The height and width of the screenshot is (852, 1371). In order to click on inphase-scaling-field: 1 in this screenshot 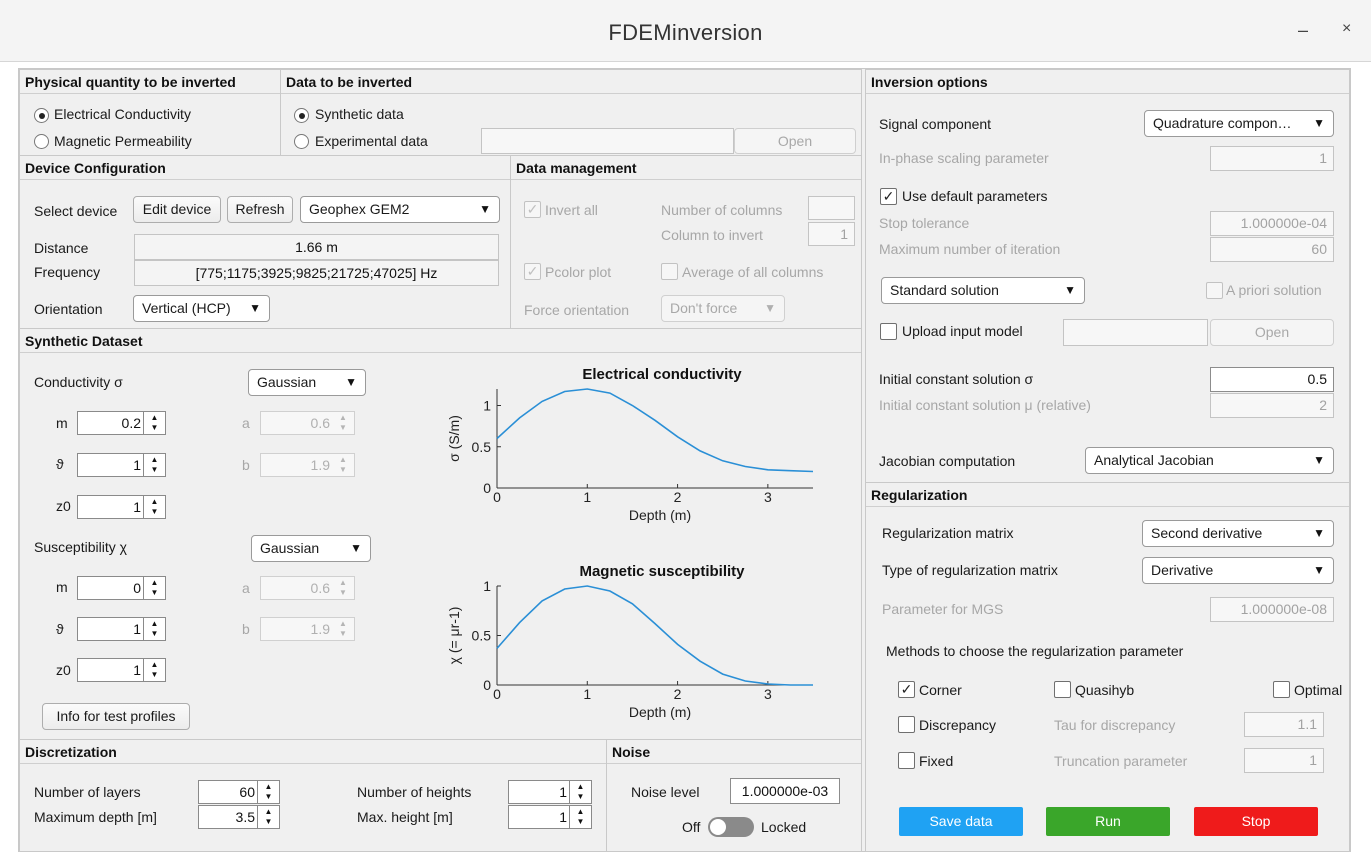, I will do `click(1272, 158)`.